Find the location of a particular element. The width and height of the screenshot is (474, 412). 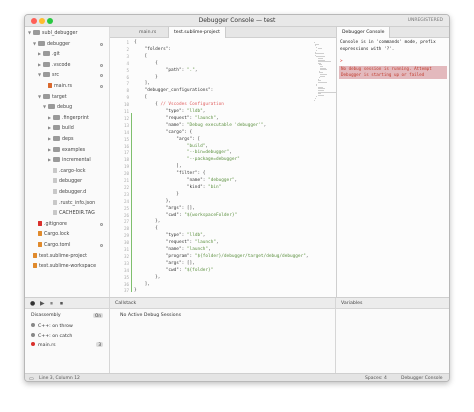

code-line: { // Vscodes Configuration is located at coordinates (179, 105).